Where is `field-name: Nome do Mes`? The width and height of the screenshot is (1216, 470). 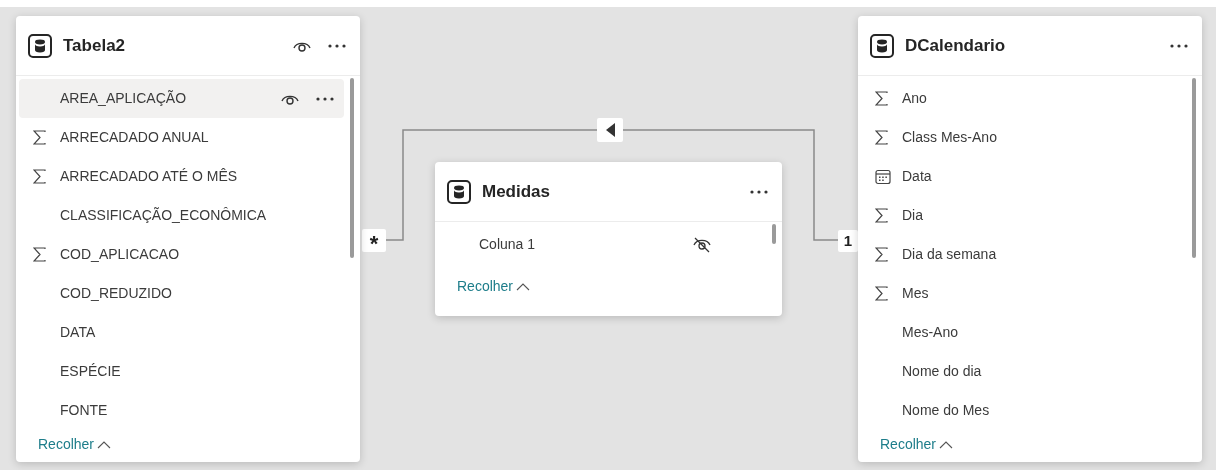
field-name: Nome do Mes is located at coordinates (946, 410).